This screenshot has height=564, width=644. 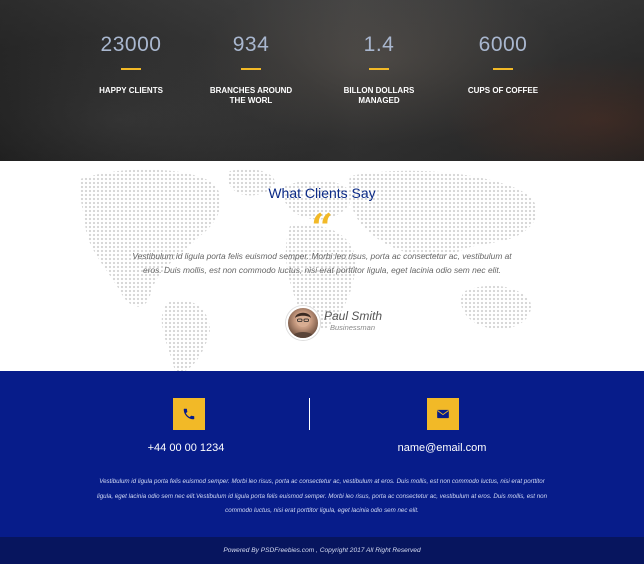 What do you see at coordinates (131, 44) in the screenshot?
I see `stat-value: 23000` at bounding box center [131, 44].